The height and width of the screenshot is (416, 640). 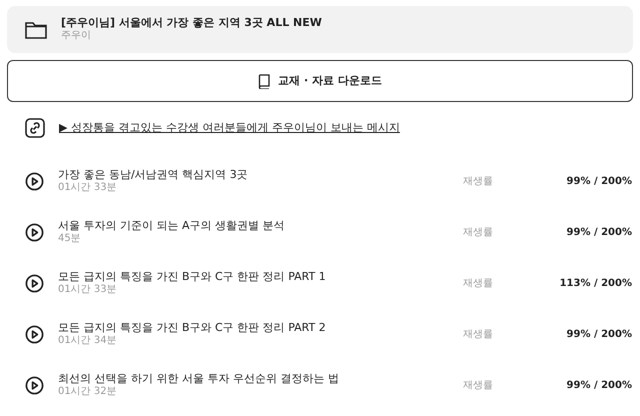 What do you see at coordinates (76, 36) in the screenshot?
I see `instructor-name: 주우이` at bounding box center [76, 36].